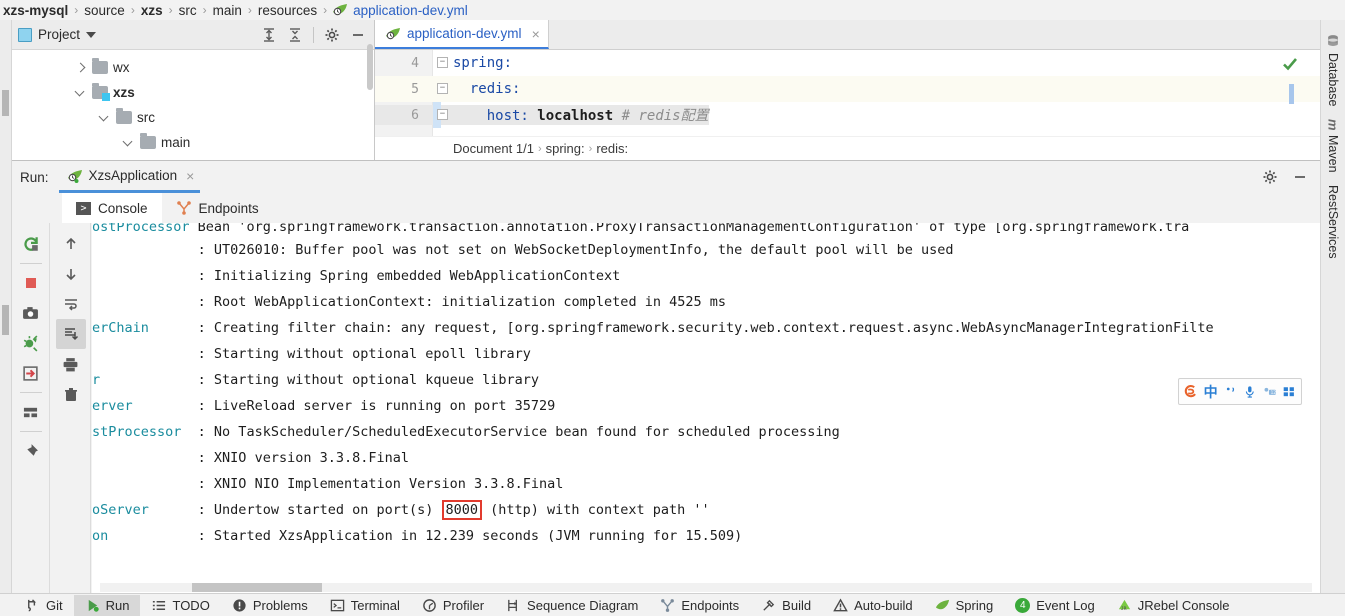 The height and width of the screenshot is (616, 1345). I want to click on pin-icon, so click(31, 451).